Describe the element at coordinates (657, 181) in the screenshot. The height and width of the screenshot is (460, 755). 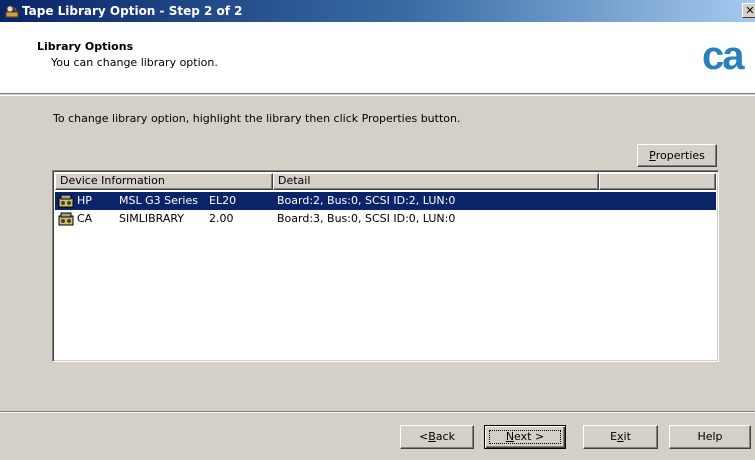
I see `column-empty` at that location.